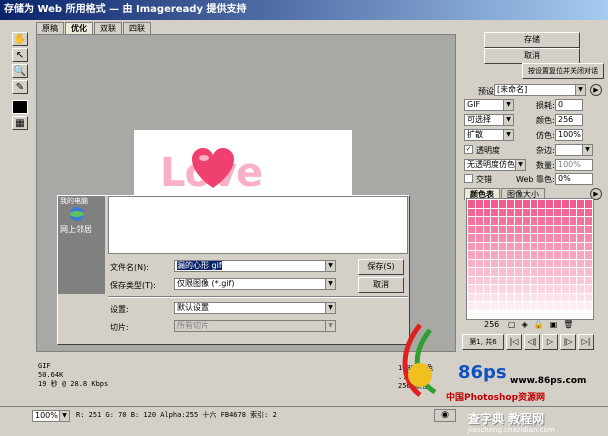 This screenshot has width=608, height=436. Describe the element at coordinates (468, 178) in the screenshot. I see `interlaced-checkbox` at that location.